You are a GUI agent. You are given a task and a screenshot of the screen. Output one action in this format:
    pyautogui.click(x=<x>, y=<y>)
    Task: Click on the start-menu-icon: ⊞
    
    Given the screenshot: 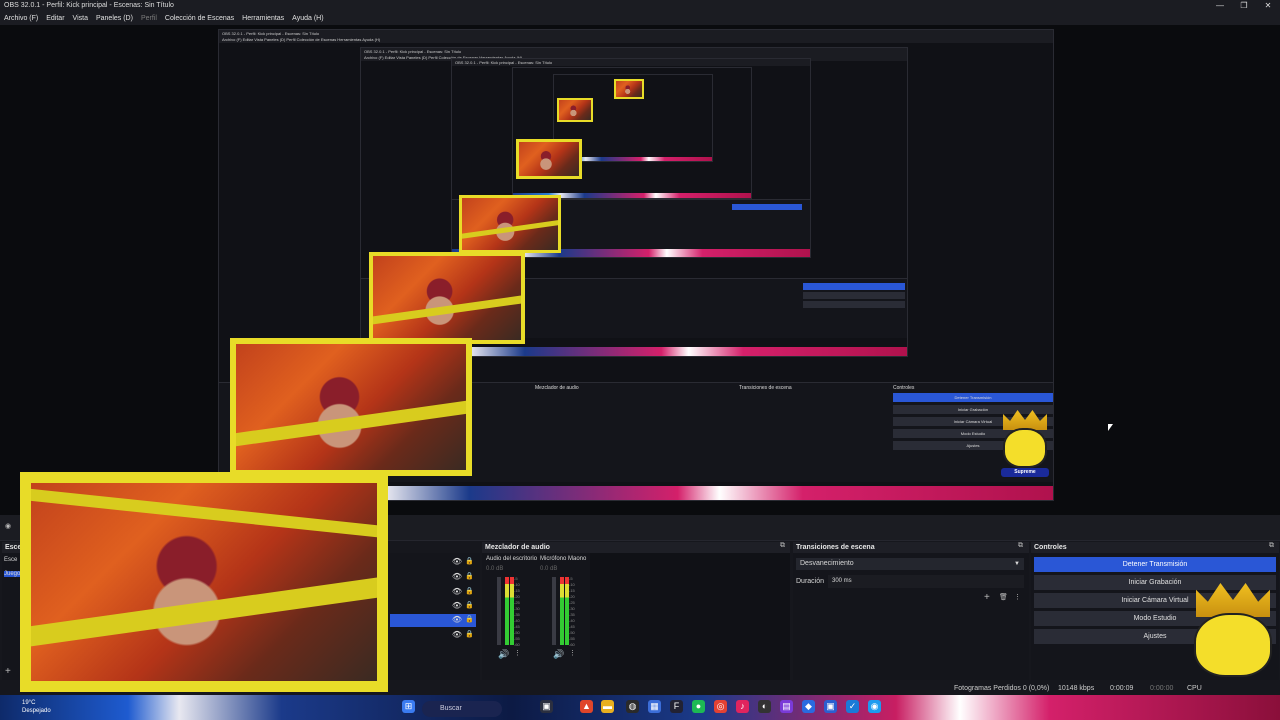 What is the action you would take?
    pyautogui.click(x=408, y=706)
    